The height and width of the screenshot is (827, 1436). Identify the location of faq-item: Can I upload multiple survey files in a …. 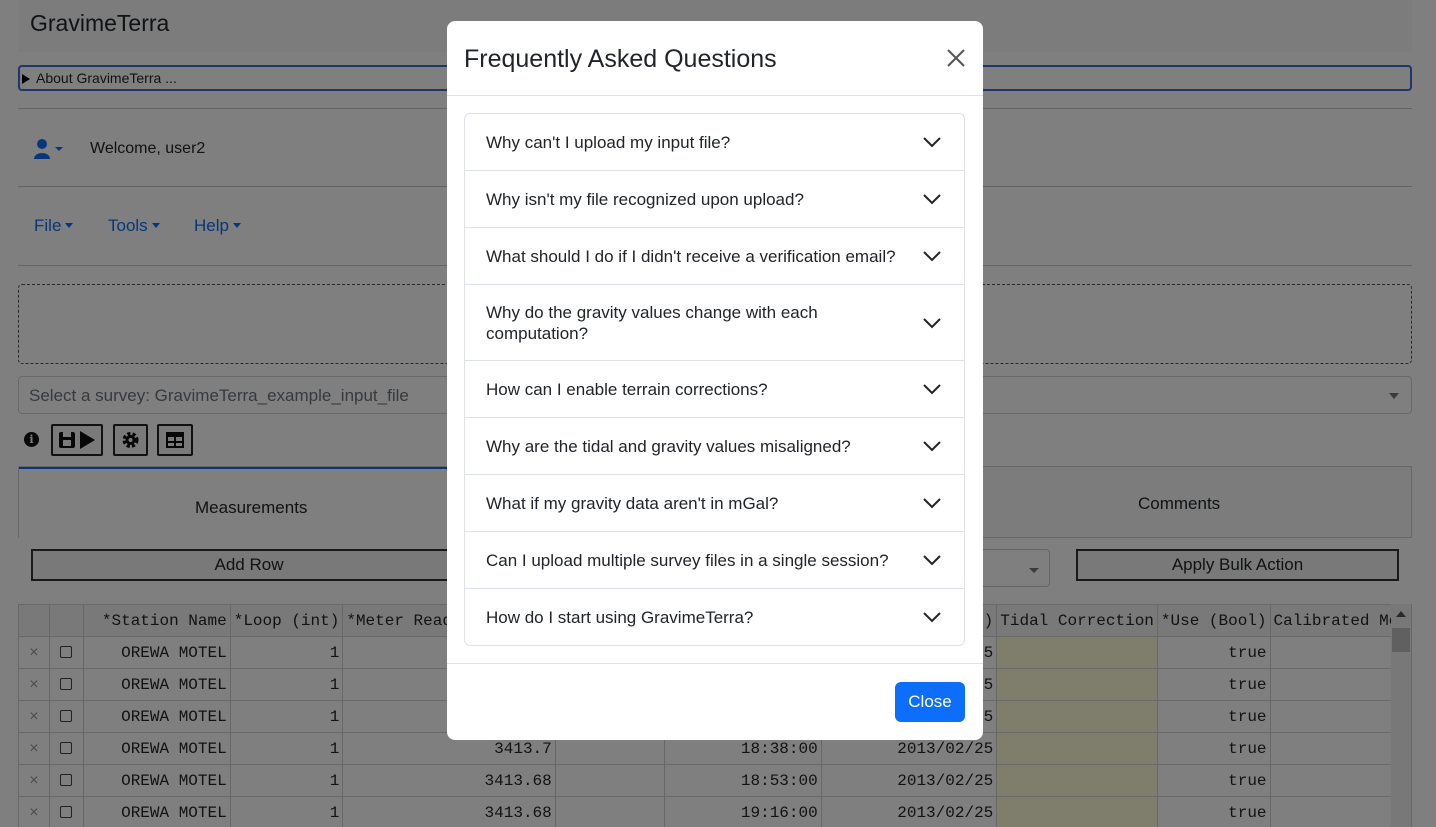
(714, 560).